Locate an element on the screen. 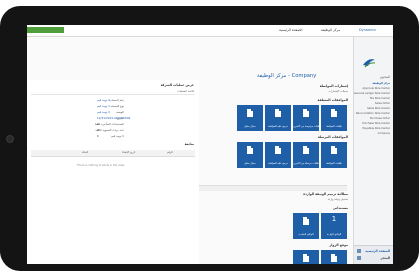  section-title: إشعارات المواصلة is located at coordinates (333, 86).